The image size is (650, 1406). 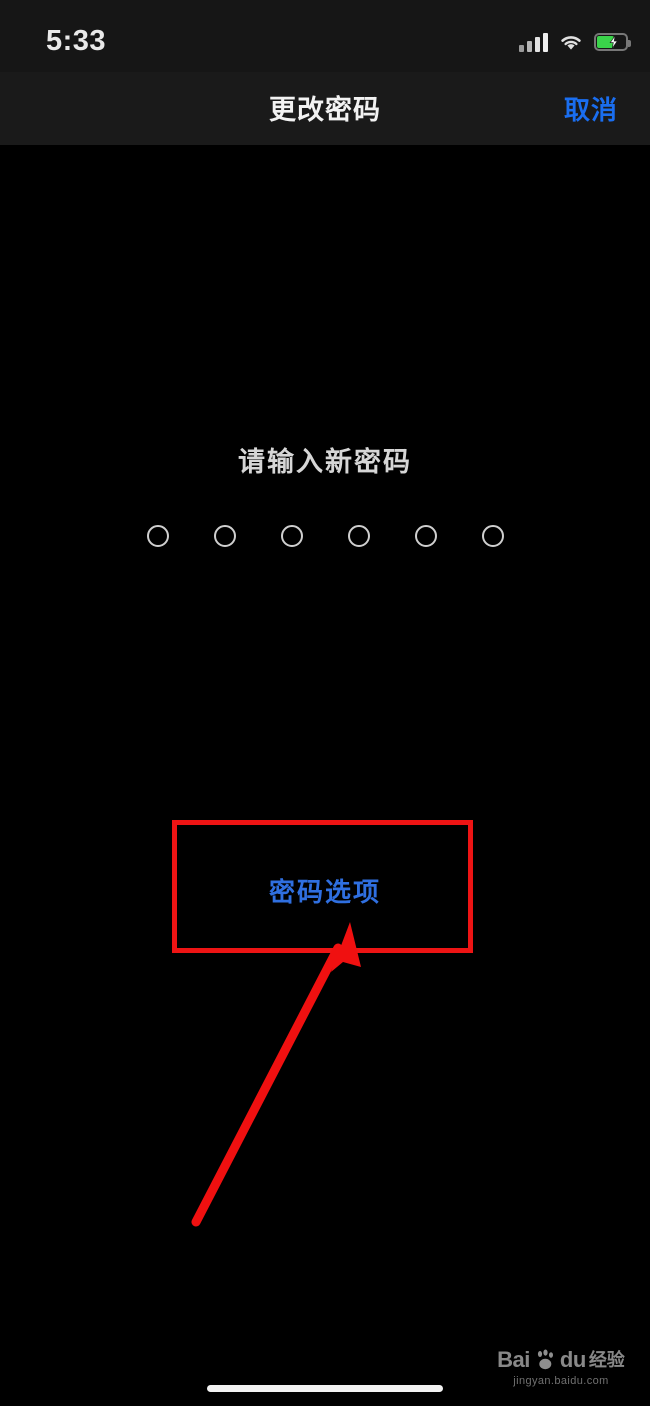 What do you see at coordinates (612, 42) in the screenshot?
I see `battery-charging-icon` at bounding box center [612, 42].